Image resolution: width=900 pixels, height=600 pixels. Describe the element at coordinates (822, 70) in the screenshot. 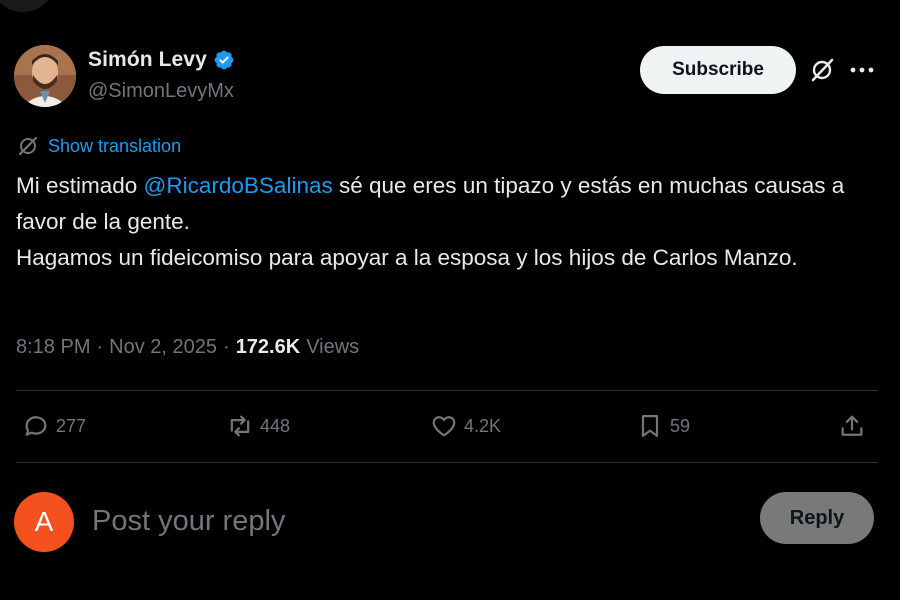

I see `grok-icon` at that location.